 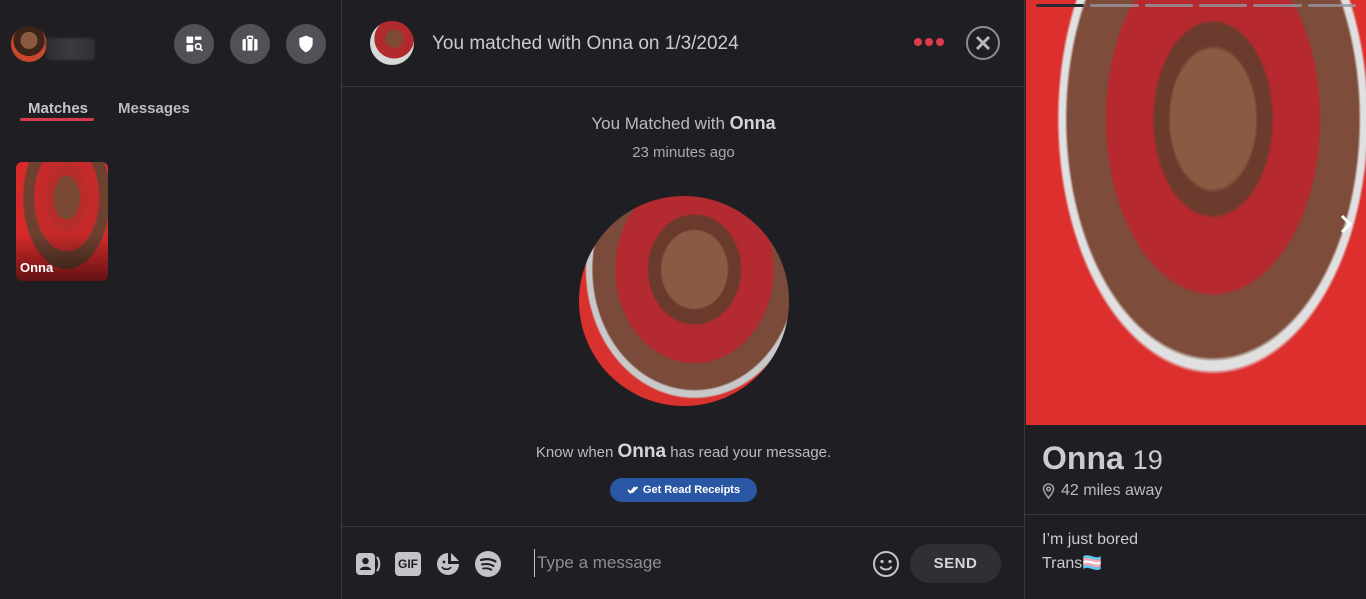 What do you see at coordinates (683, 152) in the screenshot?
I see `matched-time: 23 minutes ago` at bounding box center [683, 152].